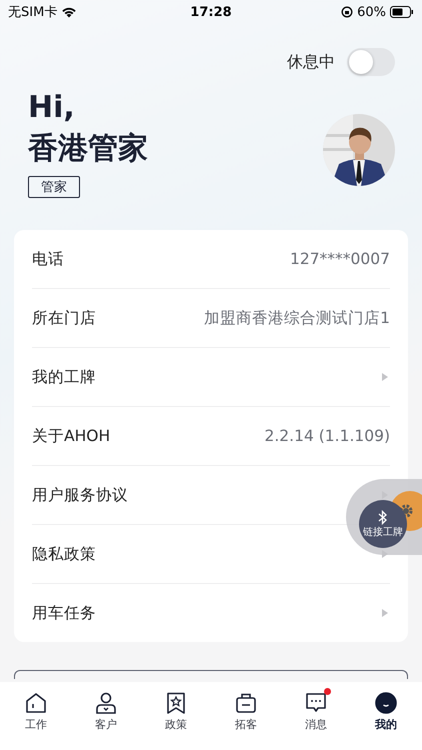 The image size is (422, 750). Describe the element at coordinates (64, 554) in the screenshot. I see `row-label: 隐私政策` at that location.